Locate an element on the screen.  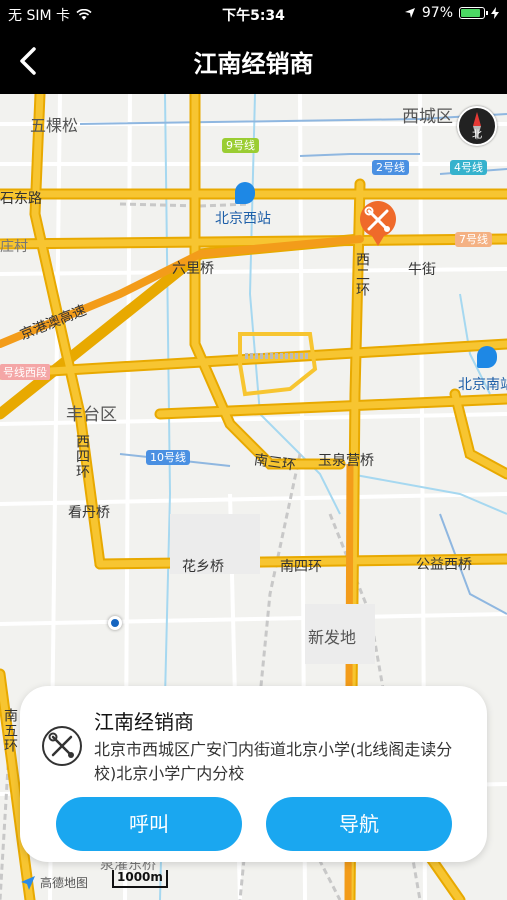
battery-percent: 97% is located at coordinates (437, 13).